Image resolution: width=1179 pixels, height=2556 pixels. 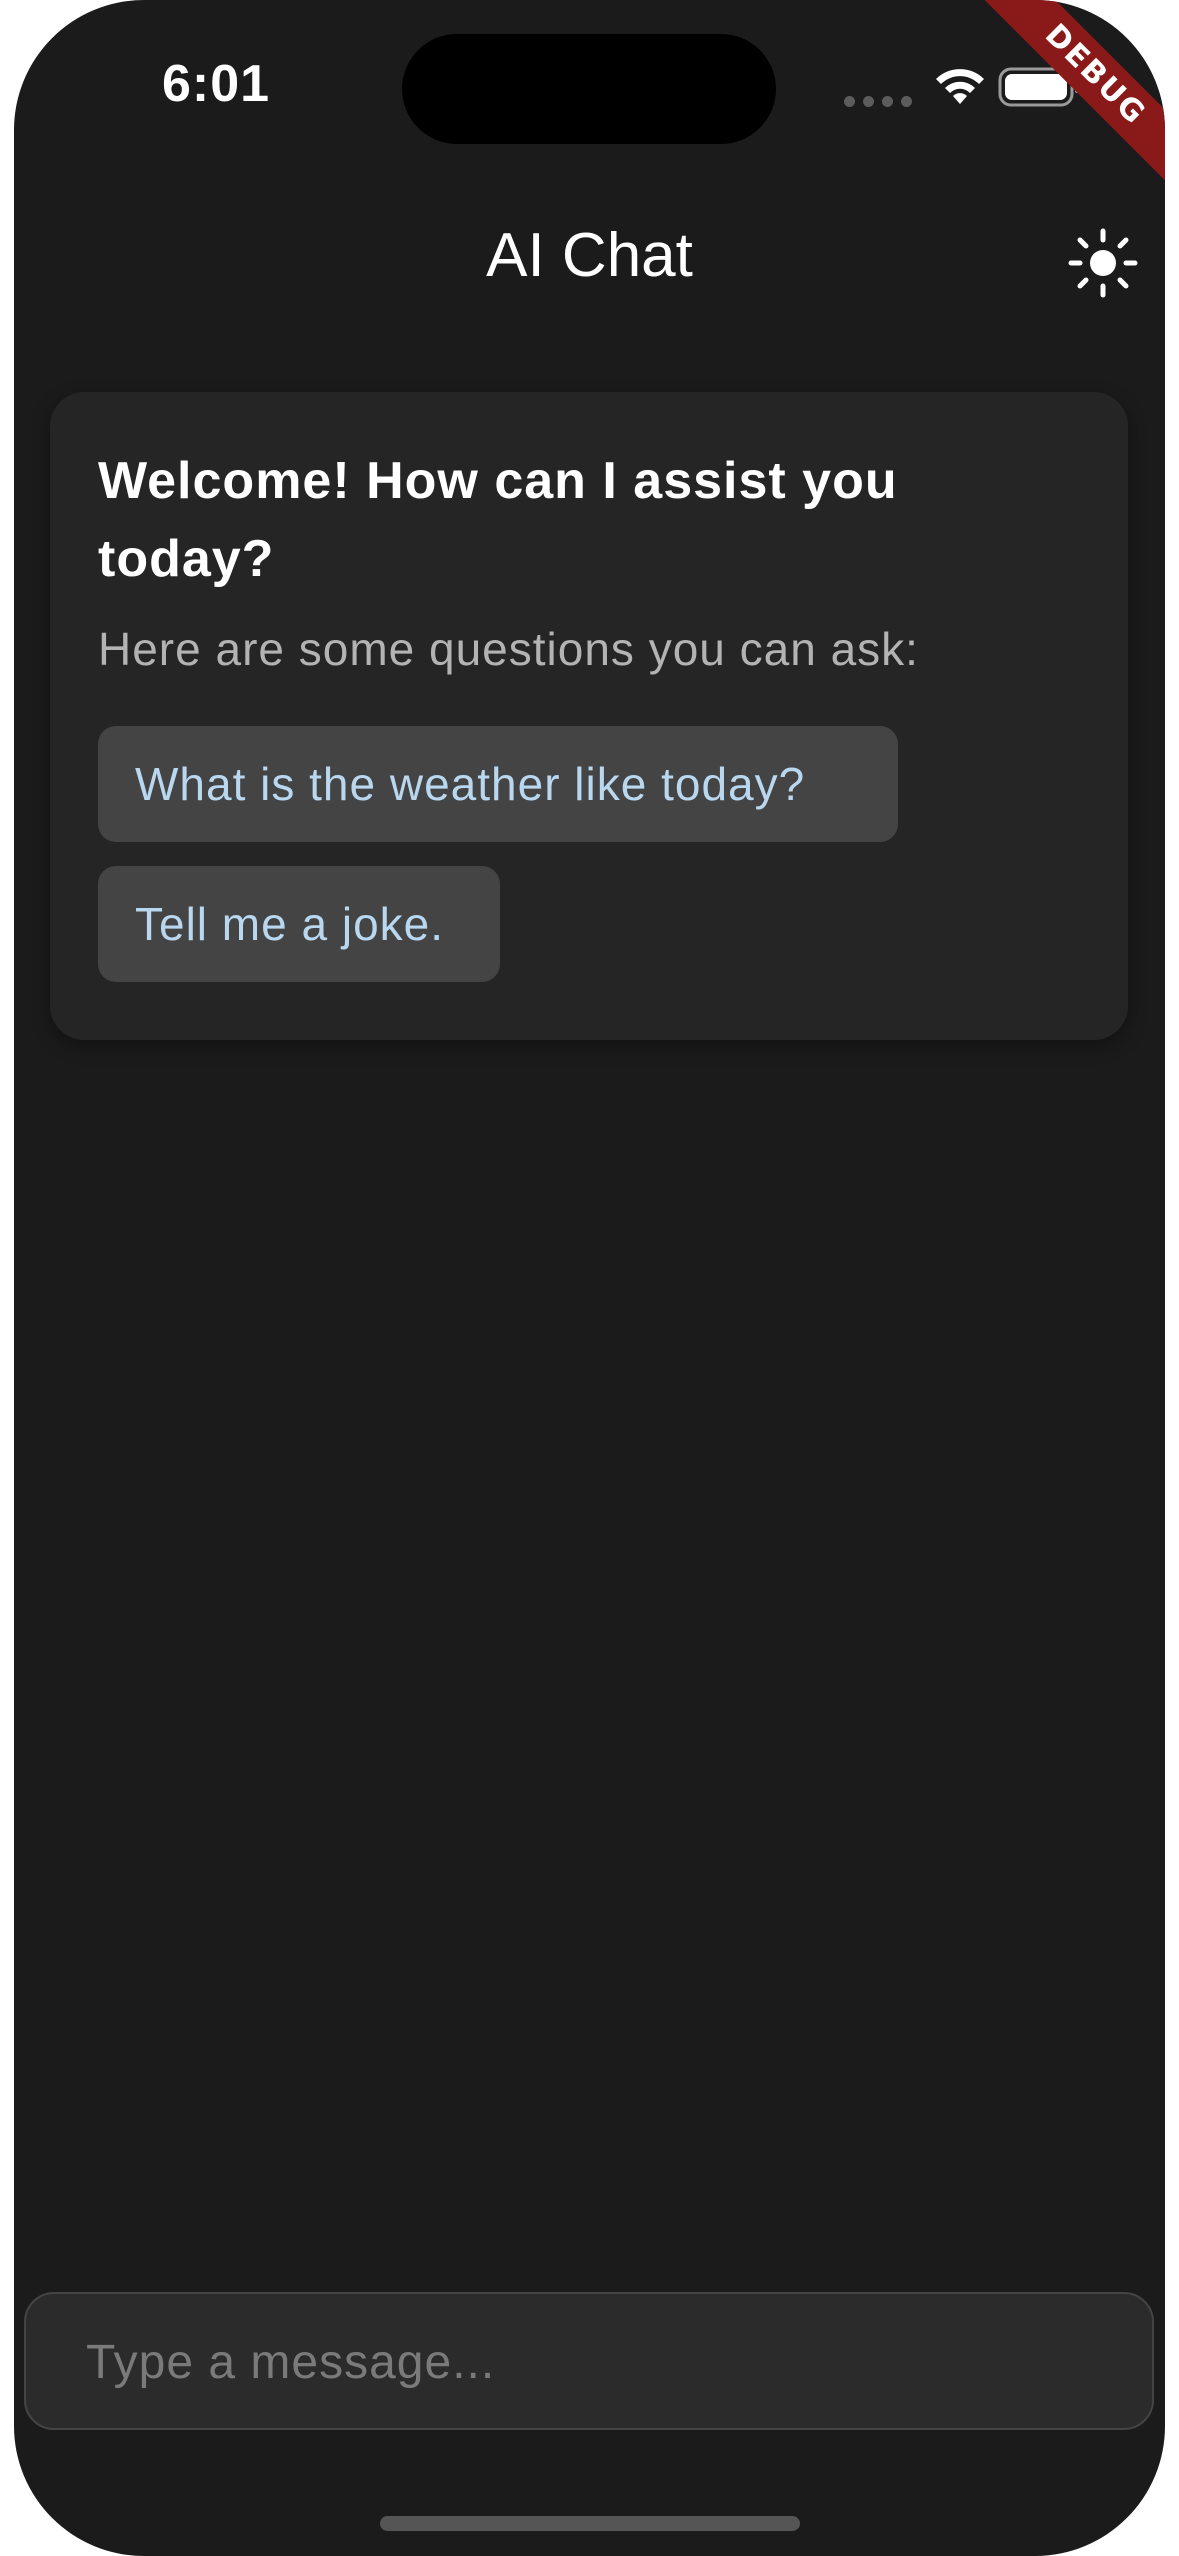 I want to click on message-composer, so click(x=589, y=2361).